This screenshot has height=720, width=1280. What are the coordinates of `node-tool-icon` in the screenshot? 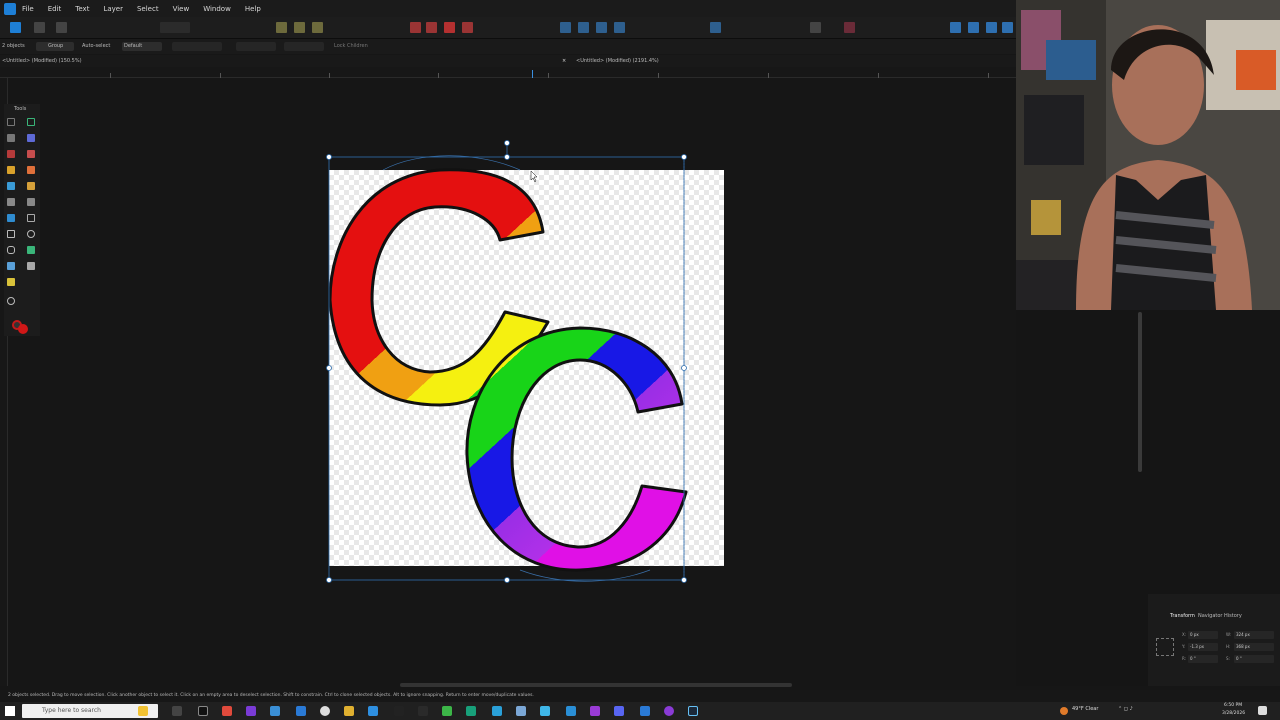 It's located at (11, 138).